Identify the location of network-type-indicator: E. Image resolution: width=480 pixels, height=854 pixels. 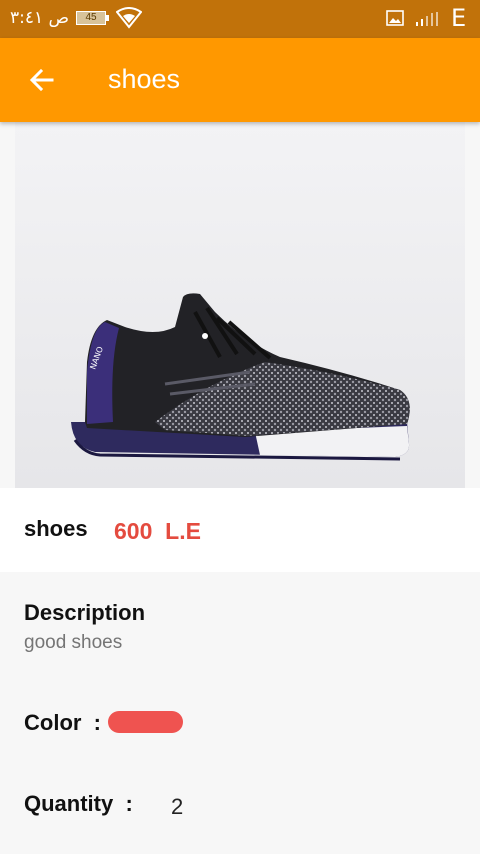
(459, 18).